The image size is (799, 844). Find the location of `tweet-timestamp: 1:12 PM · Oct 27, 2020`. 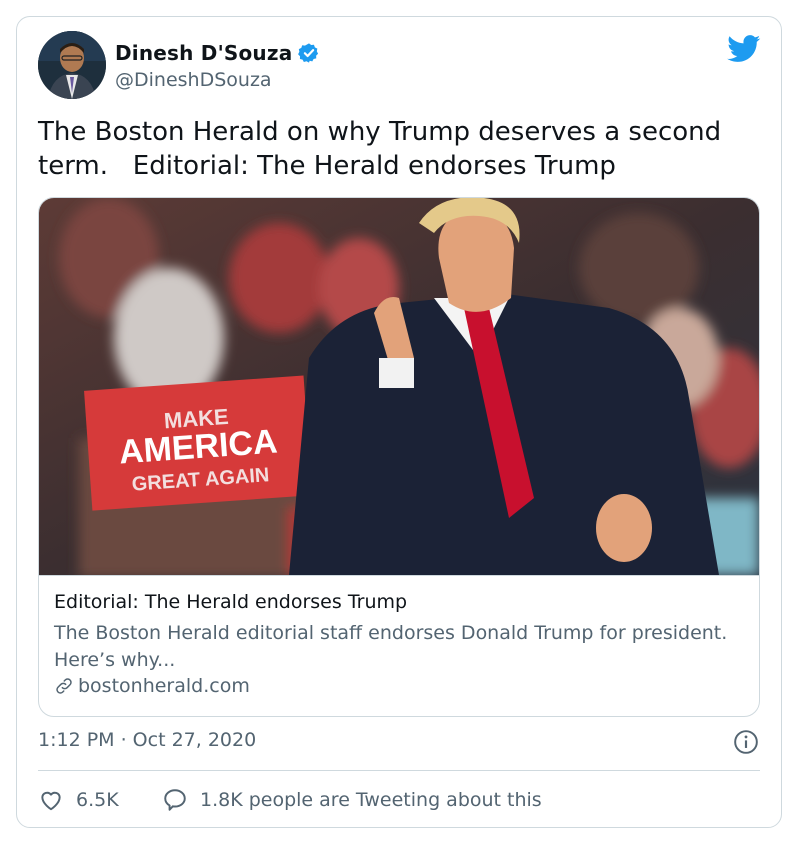

tweet-timestamp: 1:12 PM · Oct 27, 2020 is located at coordinates (147, 740).